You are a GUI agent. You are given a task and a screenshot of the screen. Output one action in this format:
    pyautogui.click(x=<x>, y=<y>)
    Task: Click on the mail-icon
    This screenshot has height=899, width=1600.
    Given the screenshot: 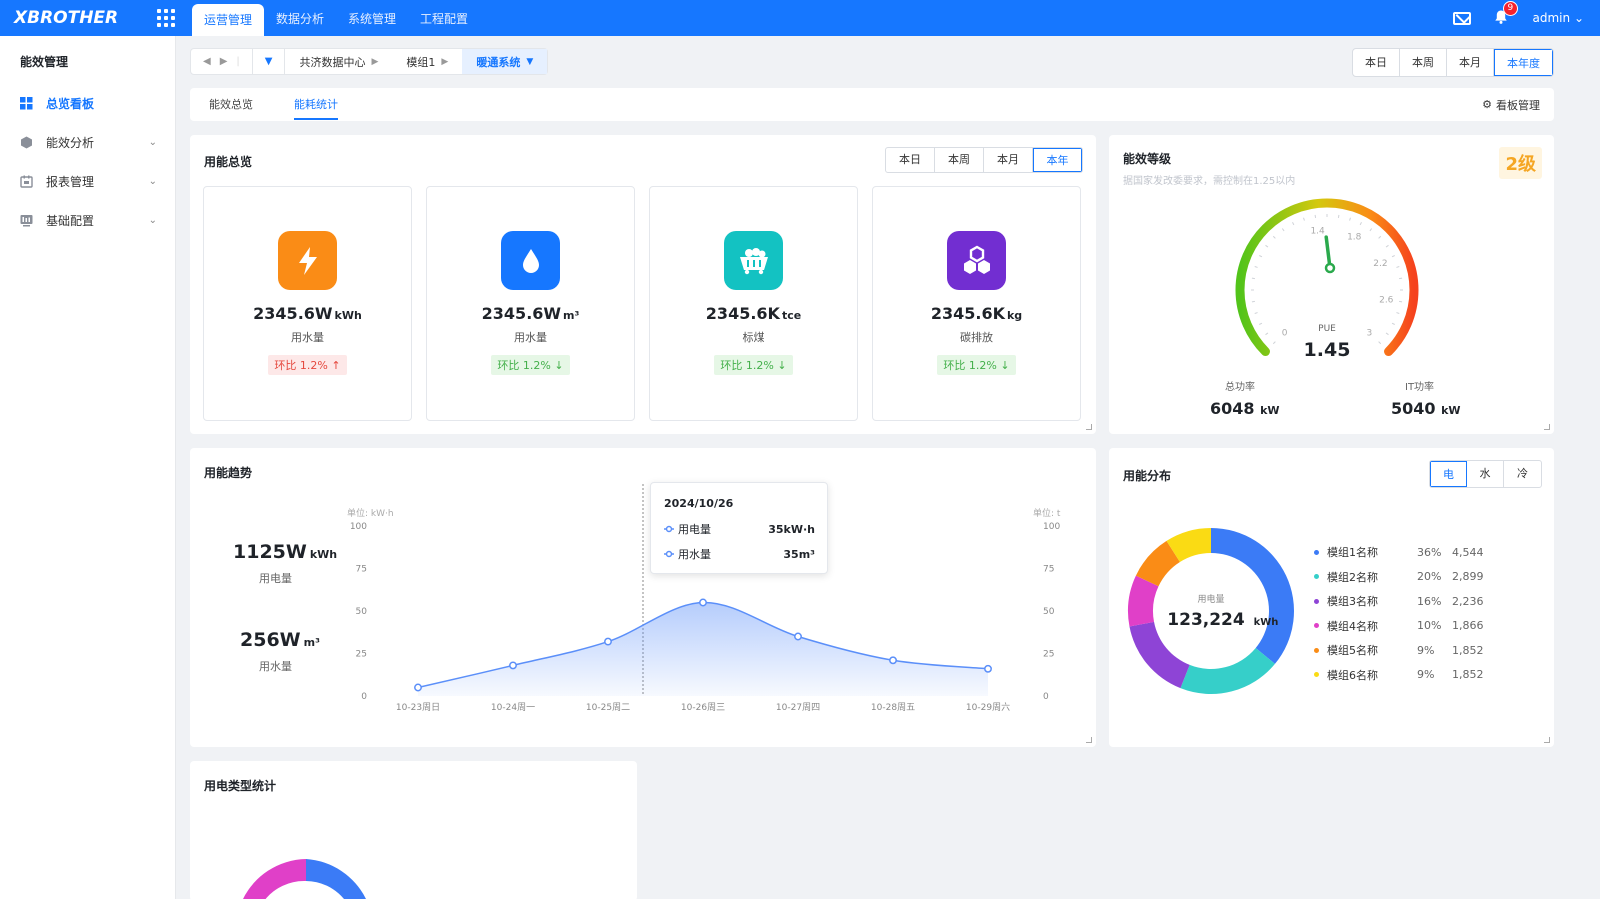 What is the action you would take?
    pyautogui.click(x=1461, y=18)
    